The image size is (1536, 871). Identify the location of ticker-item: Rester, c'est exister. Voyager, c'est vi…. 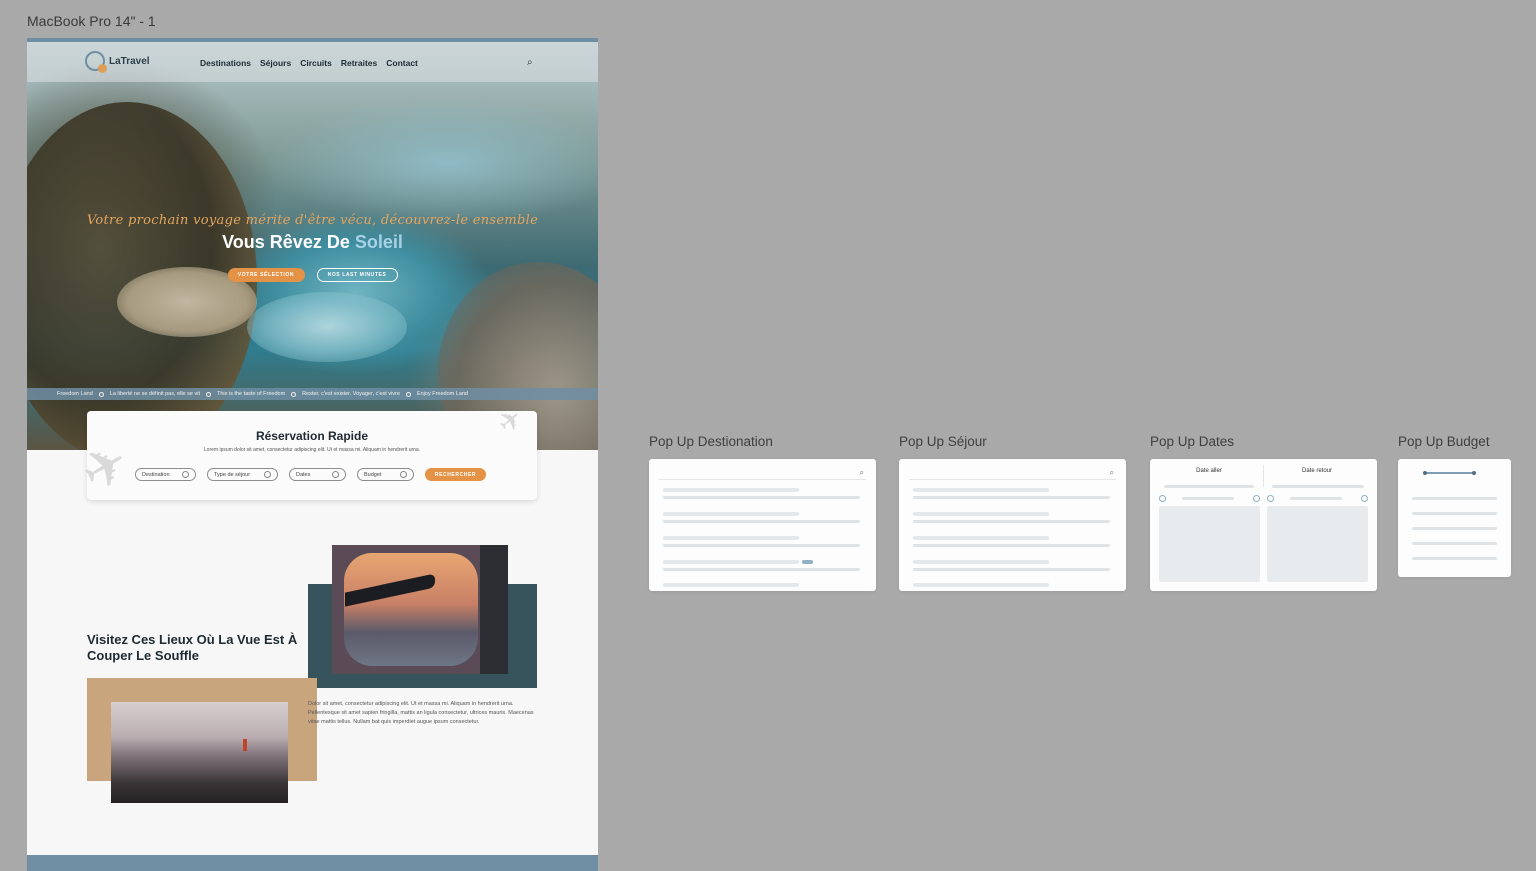
(351, 394).